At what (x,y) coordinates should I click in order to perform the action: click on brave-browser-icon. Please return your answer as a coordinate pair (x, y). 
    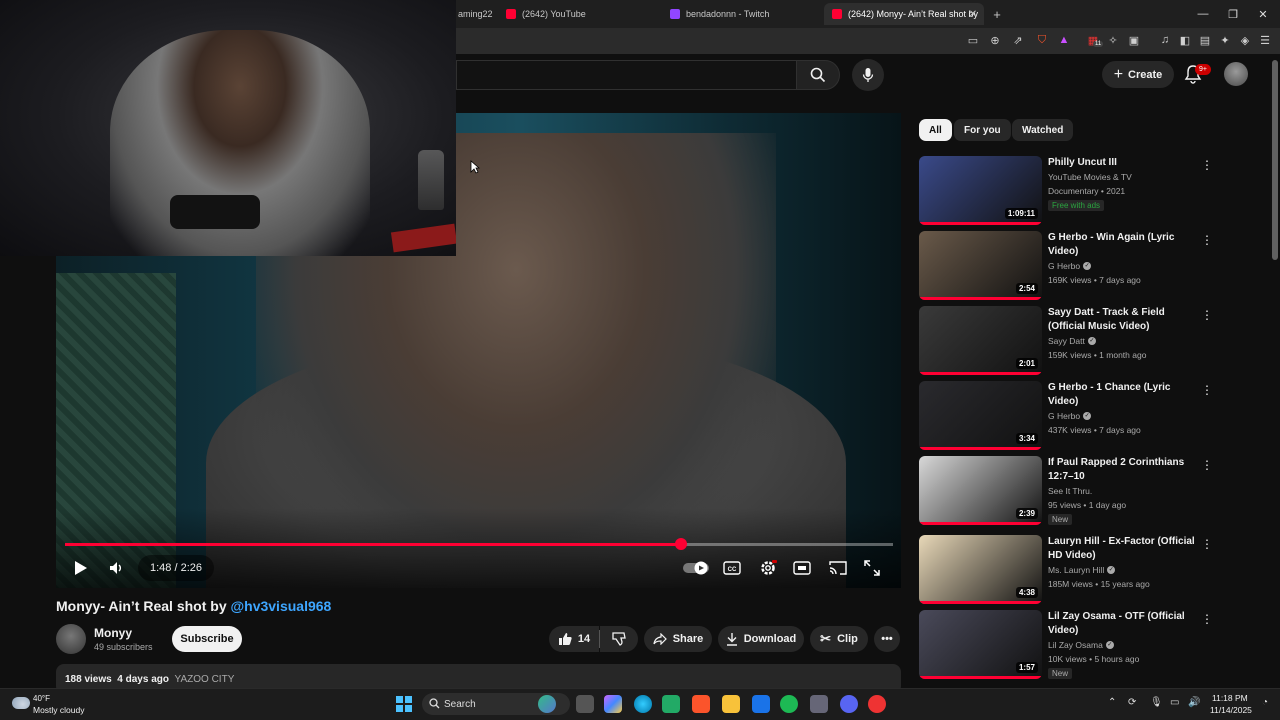
    Looking at the image, I should click on (701, 704).